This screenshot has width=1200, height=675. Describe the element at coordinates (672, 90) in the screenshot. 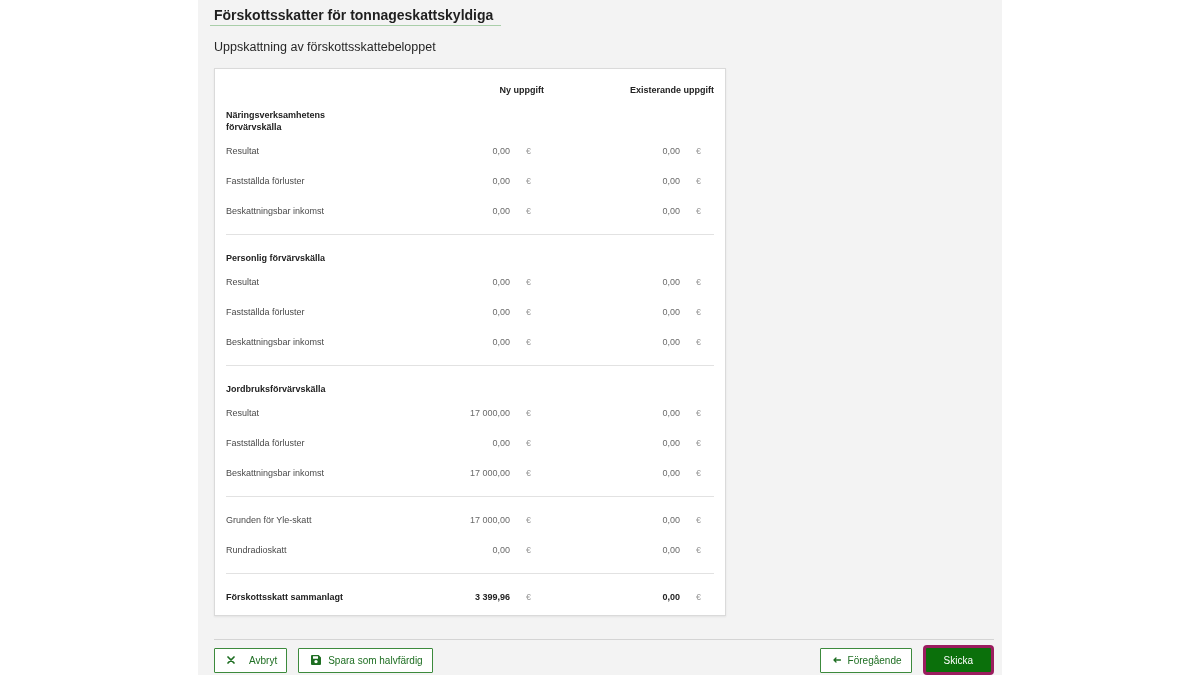

I see `column-header: Existerande uppgift` at that location.